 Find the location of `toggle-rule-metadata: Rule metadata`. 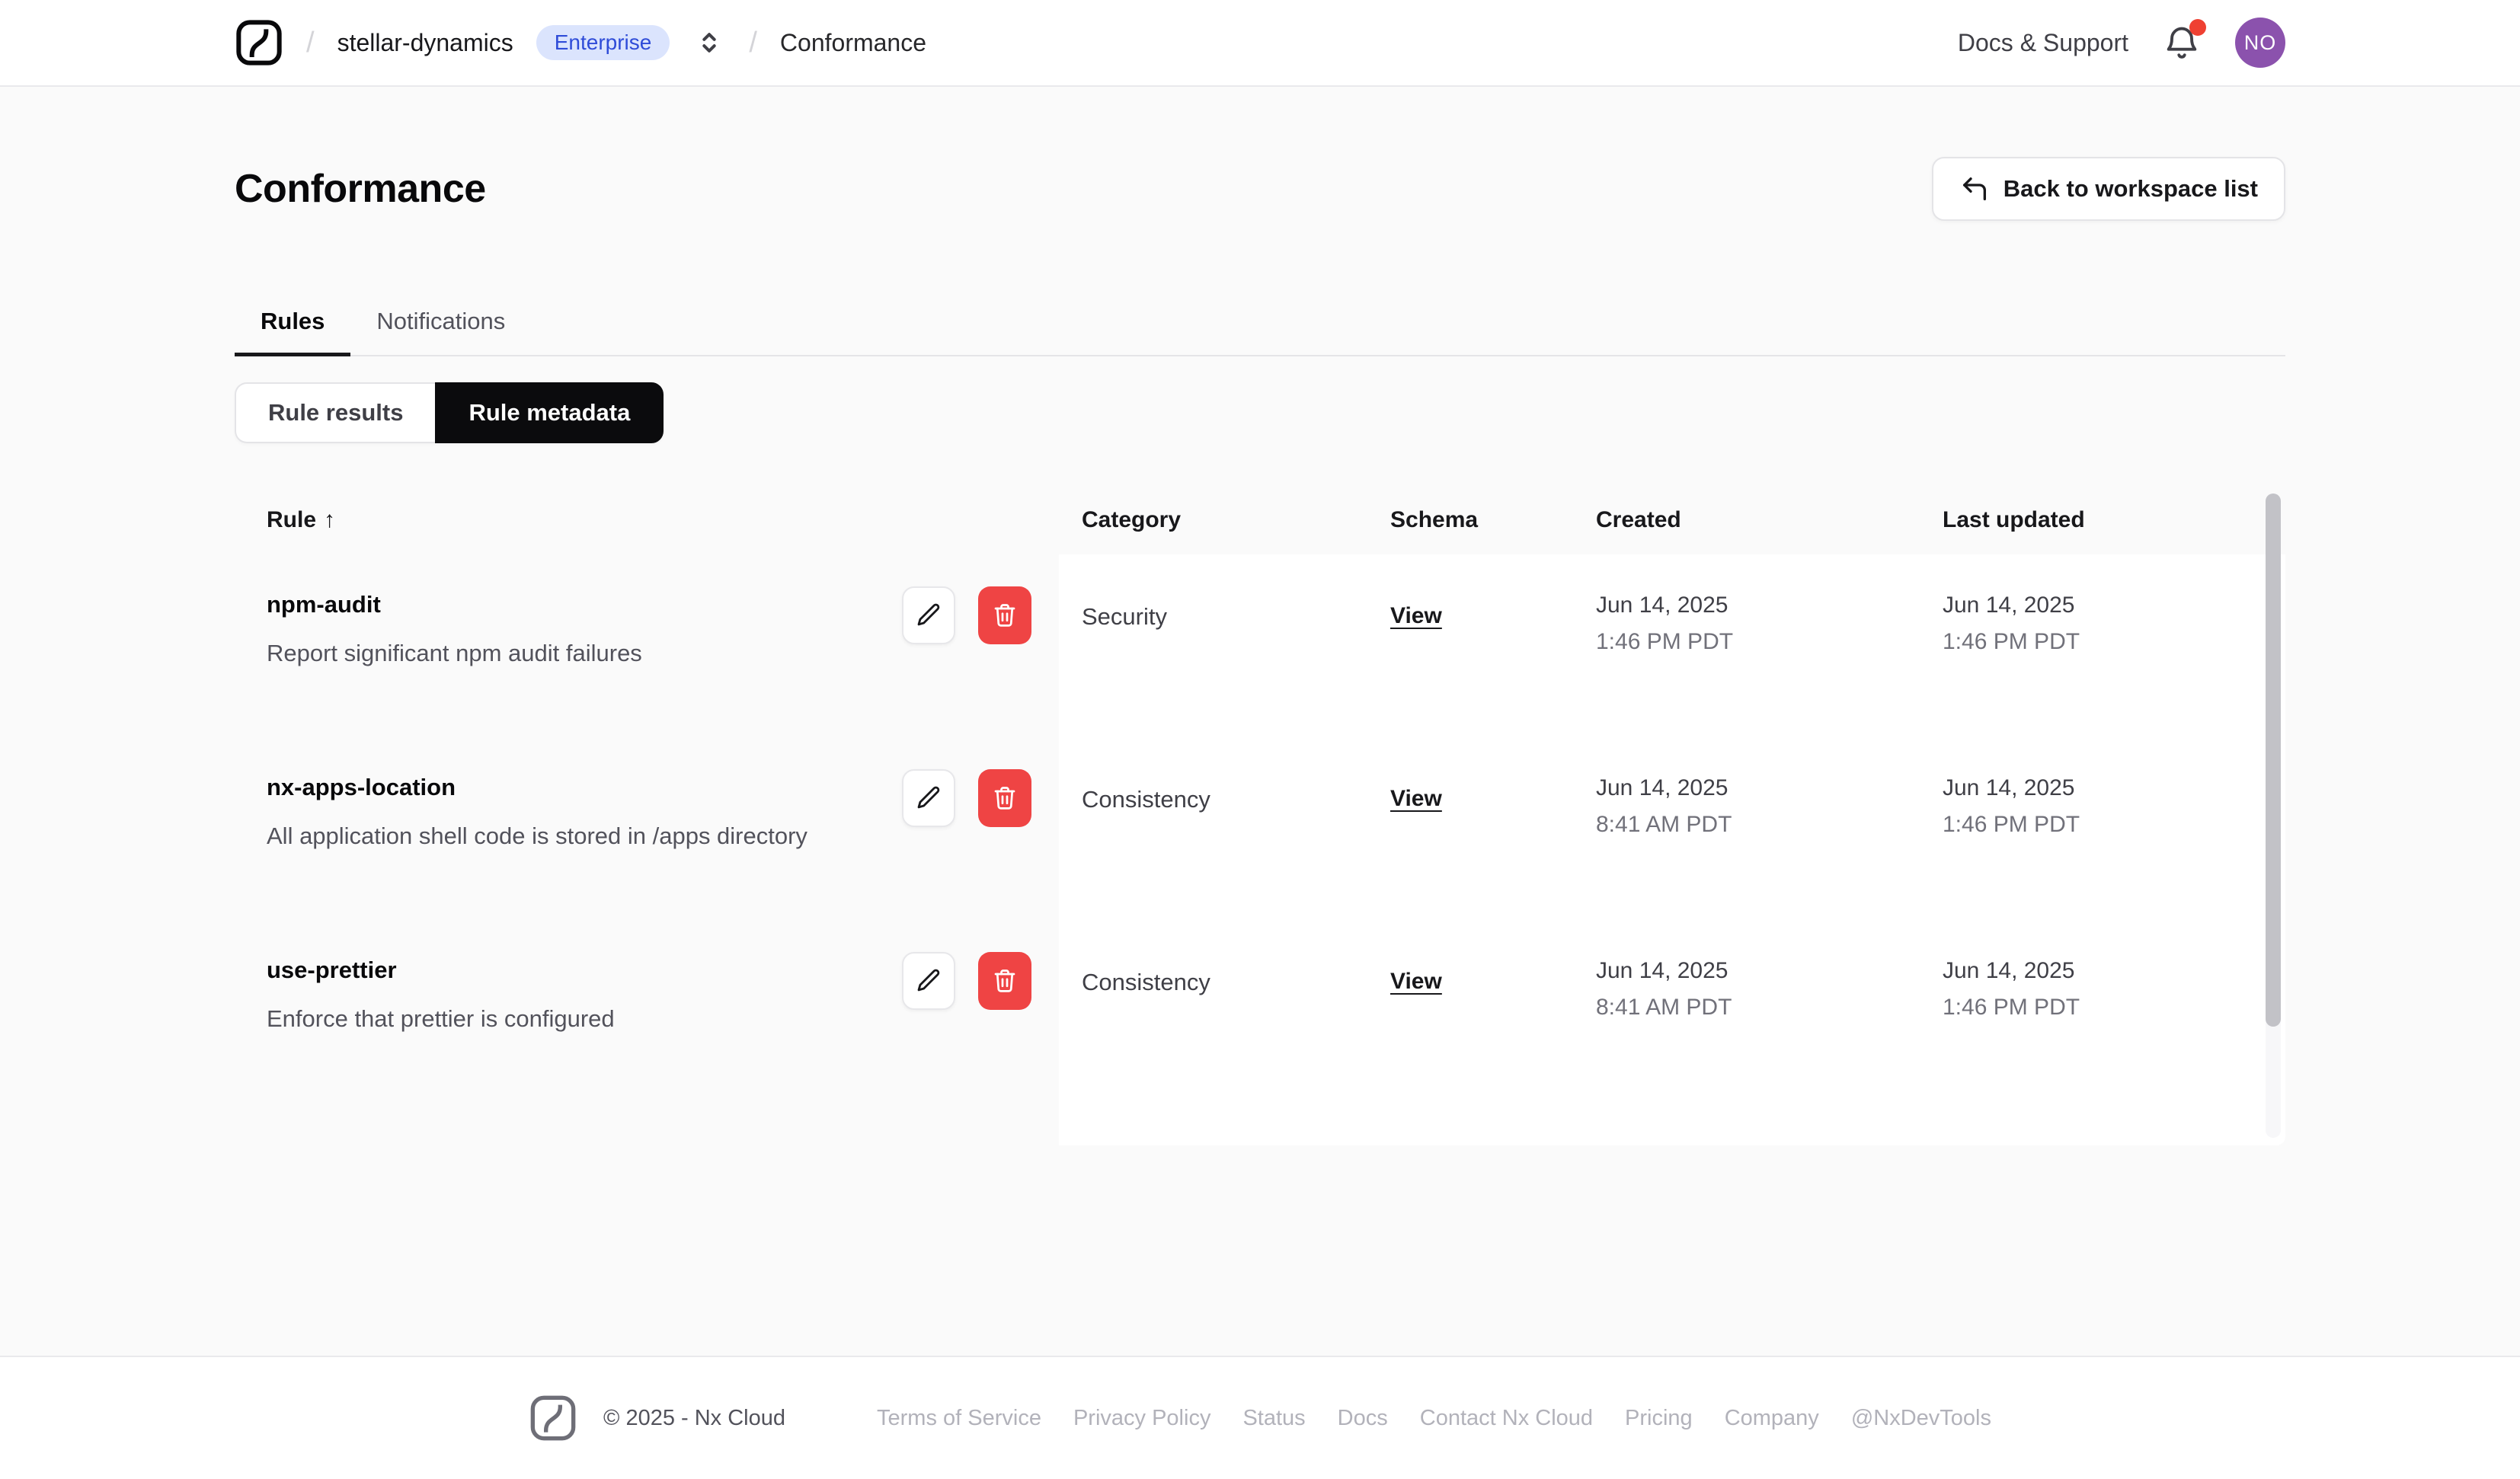

toggle-rule-metadata: Rule metadata is located at coordinates (549, 412).